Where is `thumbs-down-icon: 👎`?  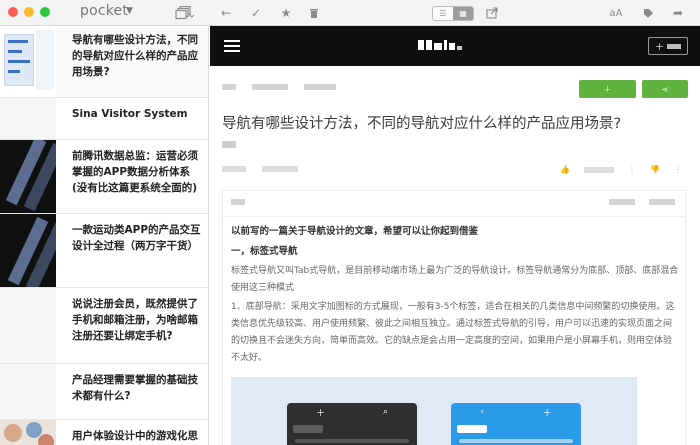 thumbs-down-icon: 👎 is located at coordinates (655, 169).